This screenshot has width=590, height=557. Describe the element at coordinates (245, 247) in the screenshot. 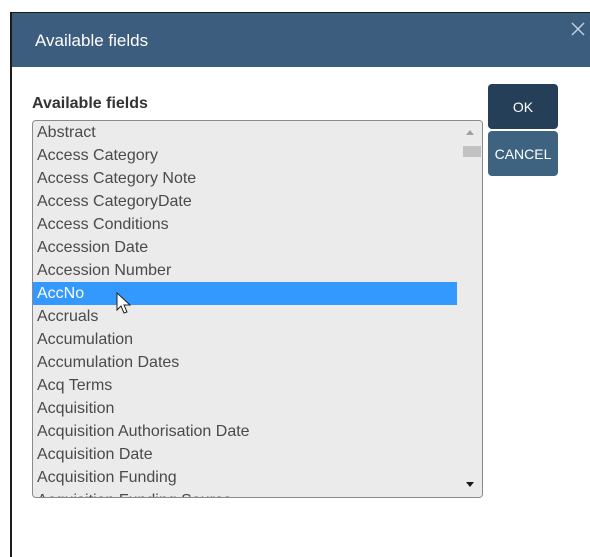

I see `list-item: Accession Date` at that location.